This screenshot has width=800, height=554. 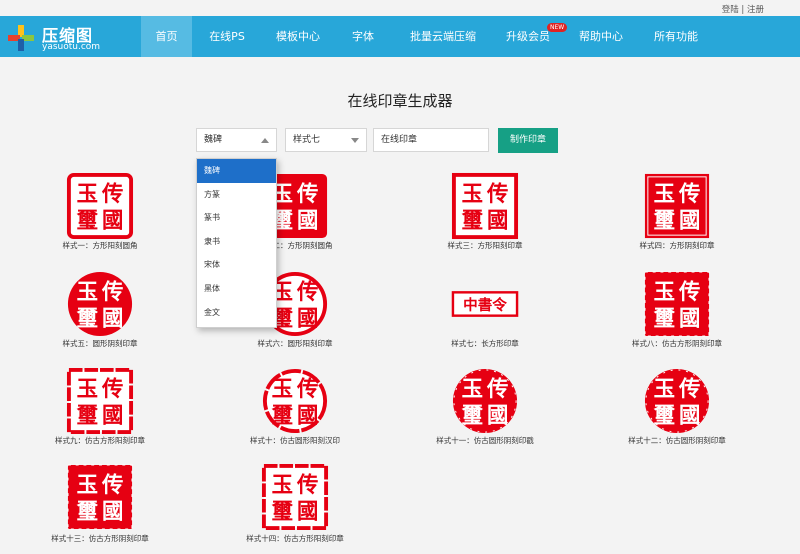 I want to click on seal-caption: 样式八：仿古方形阴刻印章, so click(x=677, y=343).